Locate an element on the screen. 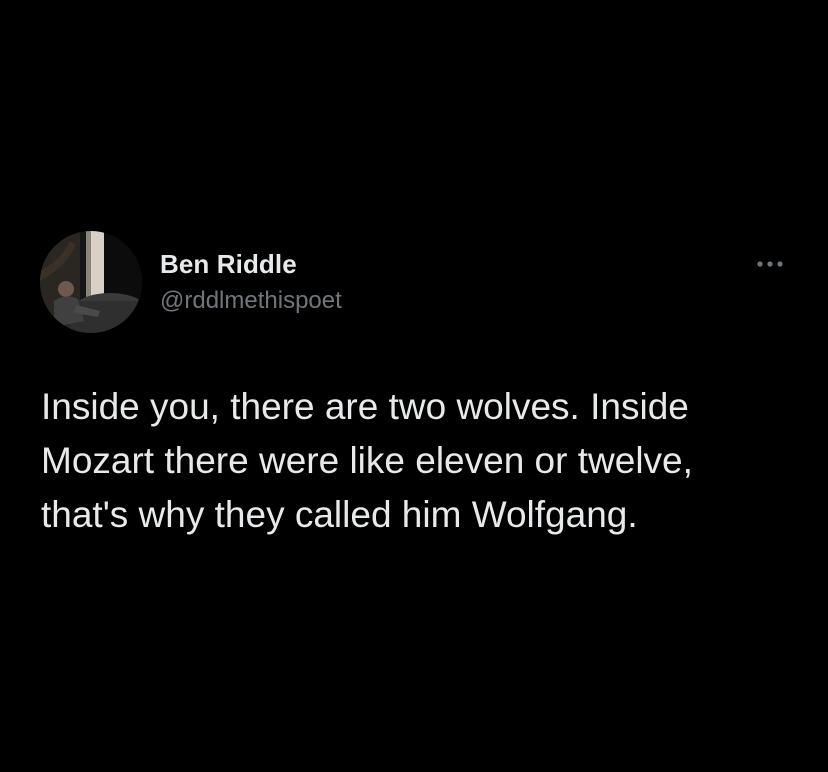 This screenshot has width=828, height=772. avatar is located at coordinates (91, 282).